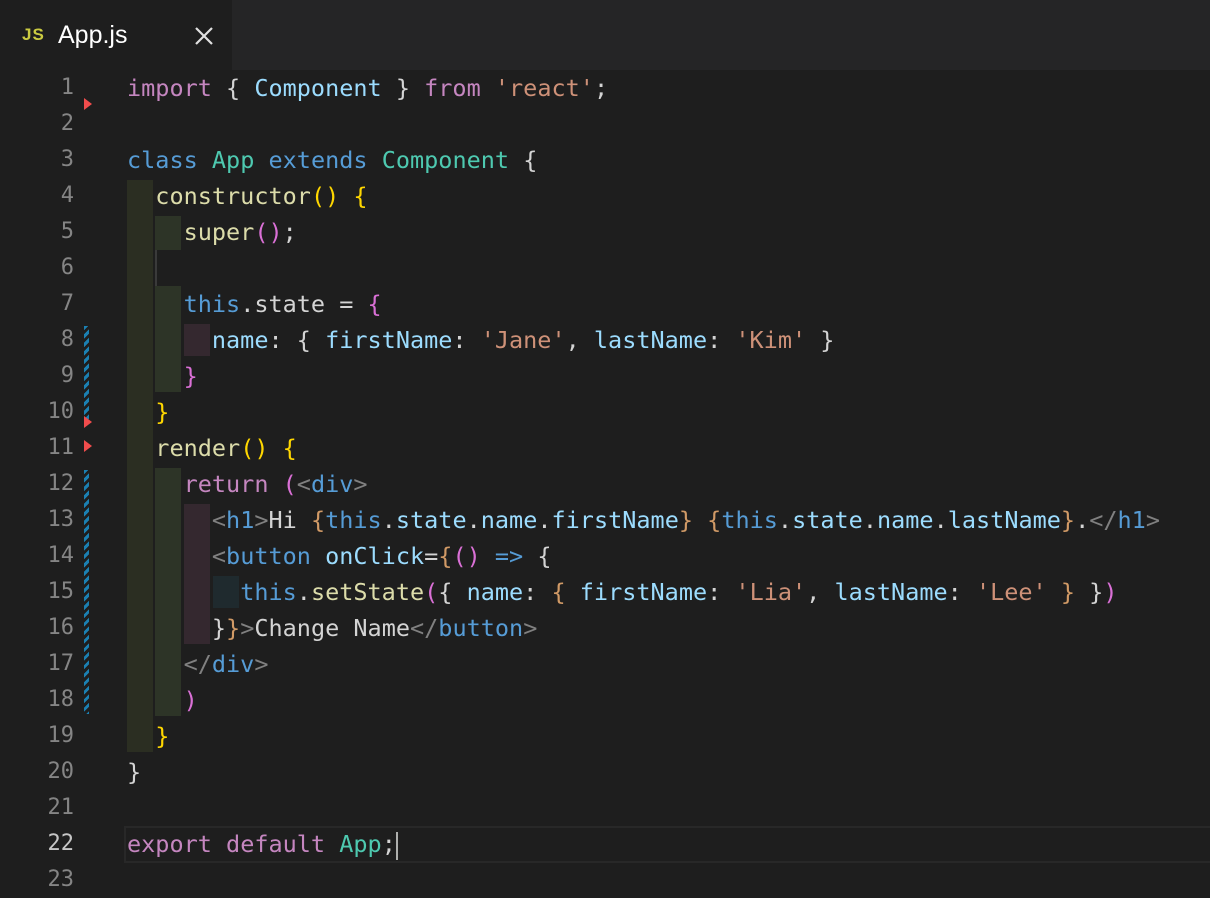 The image size is (1210, 898). I want to click on code-line: 19 }, so click(605, 736).